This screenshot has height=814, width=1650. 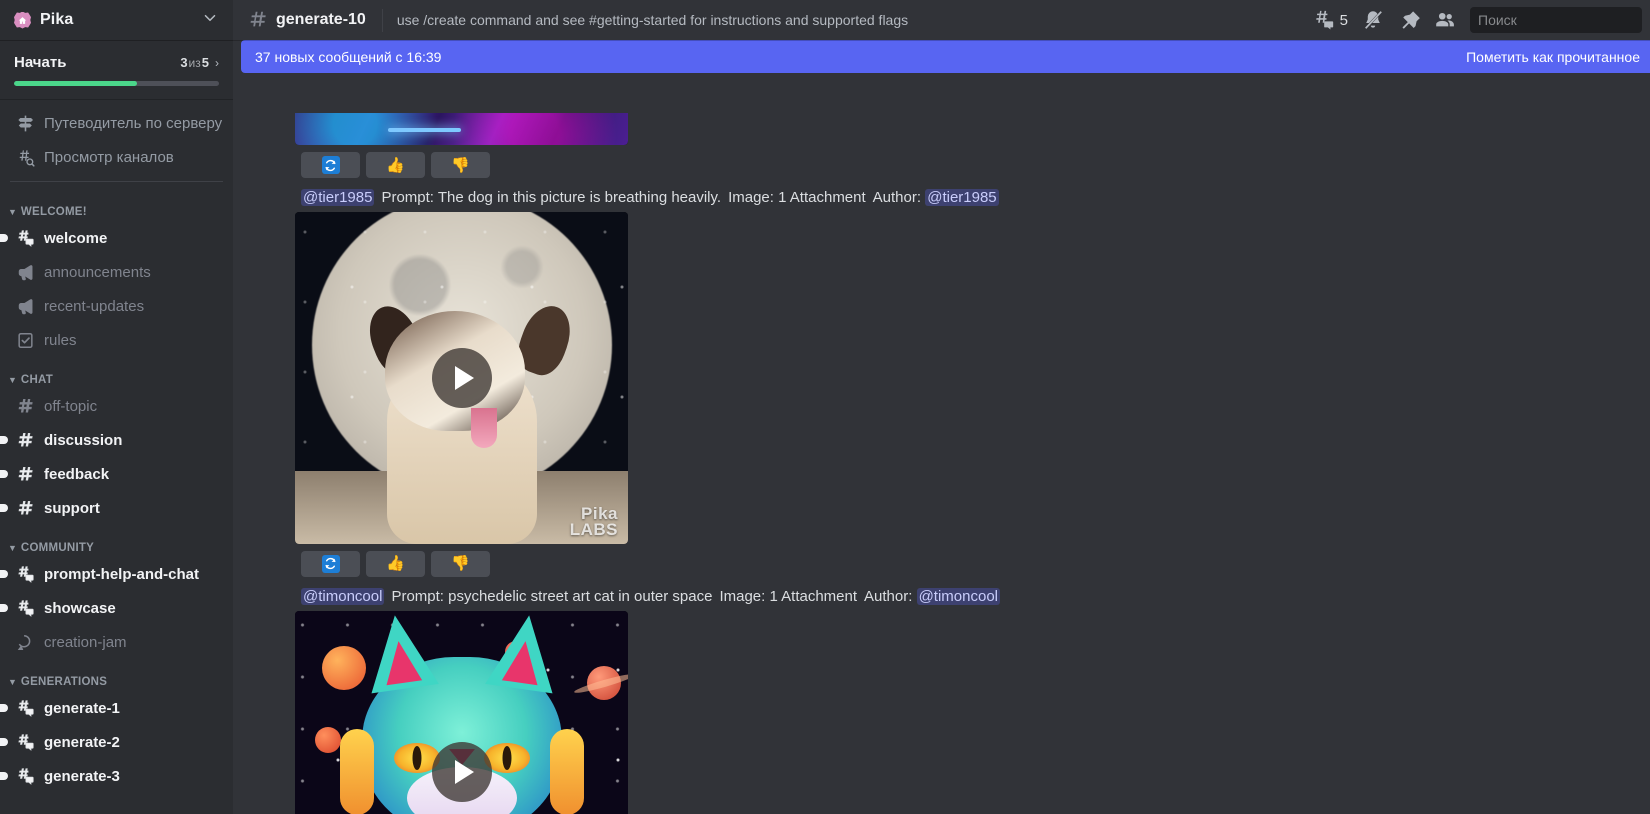 I want to click on sidebar-item-label: support, so click(x=72, y=508).